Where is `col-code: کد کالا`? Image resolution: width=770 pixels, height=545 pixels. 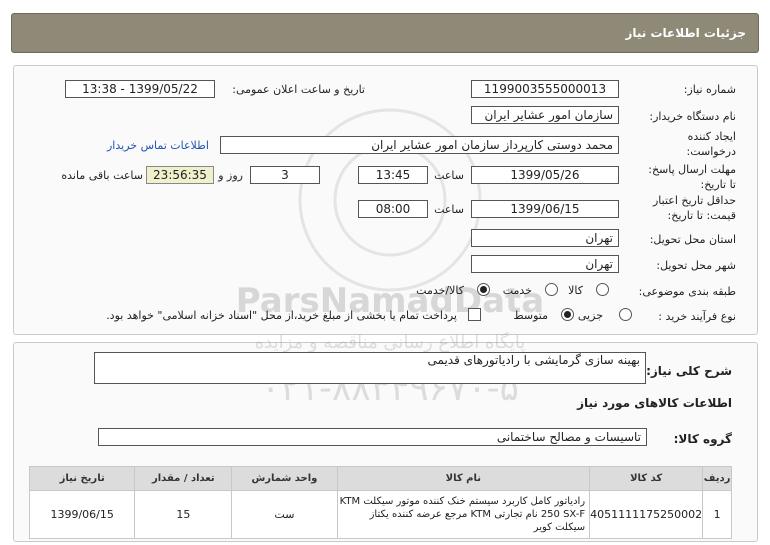 col-code: کد کالا is located at coordinates (646, 478).